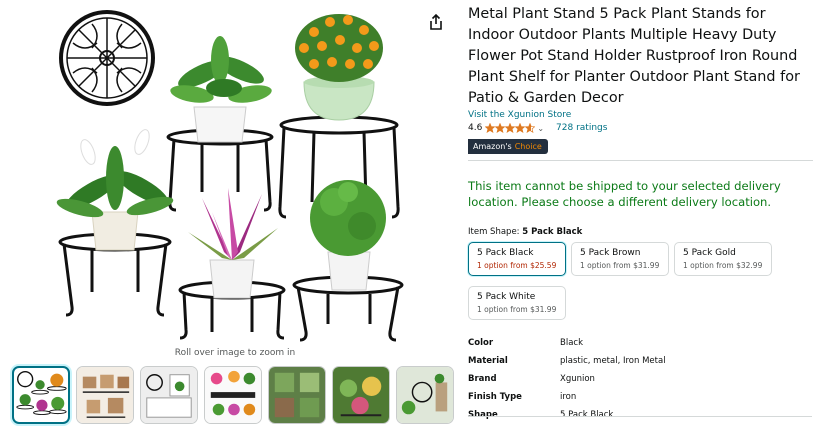 This screenshot has height=430, width=821. What do you see at coordinates (709, 253) in the screenshot?
I see `variant-name: 5 Pack Gold` at bounding box center [709, 253].